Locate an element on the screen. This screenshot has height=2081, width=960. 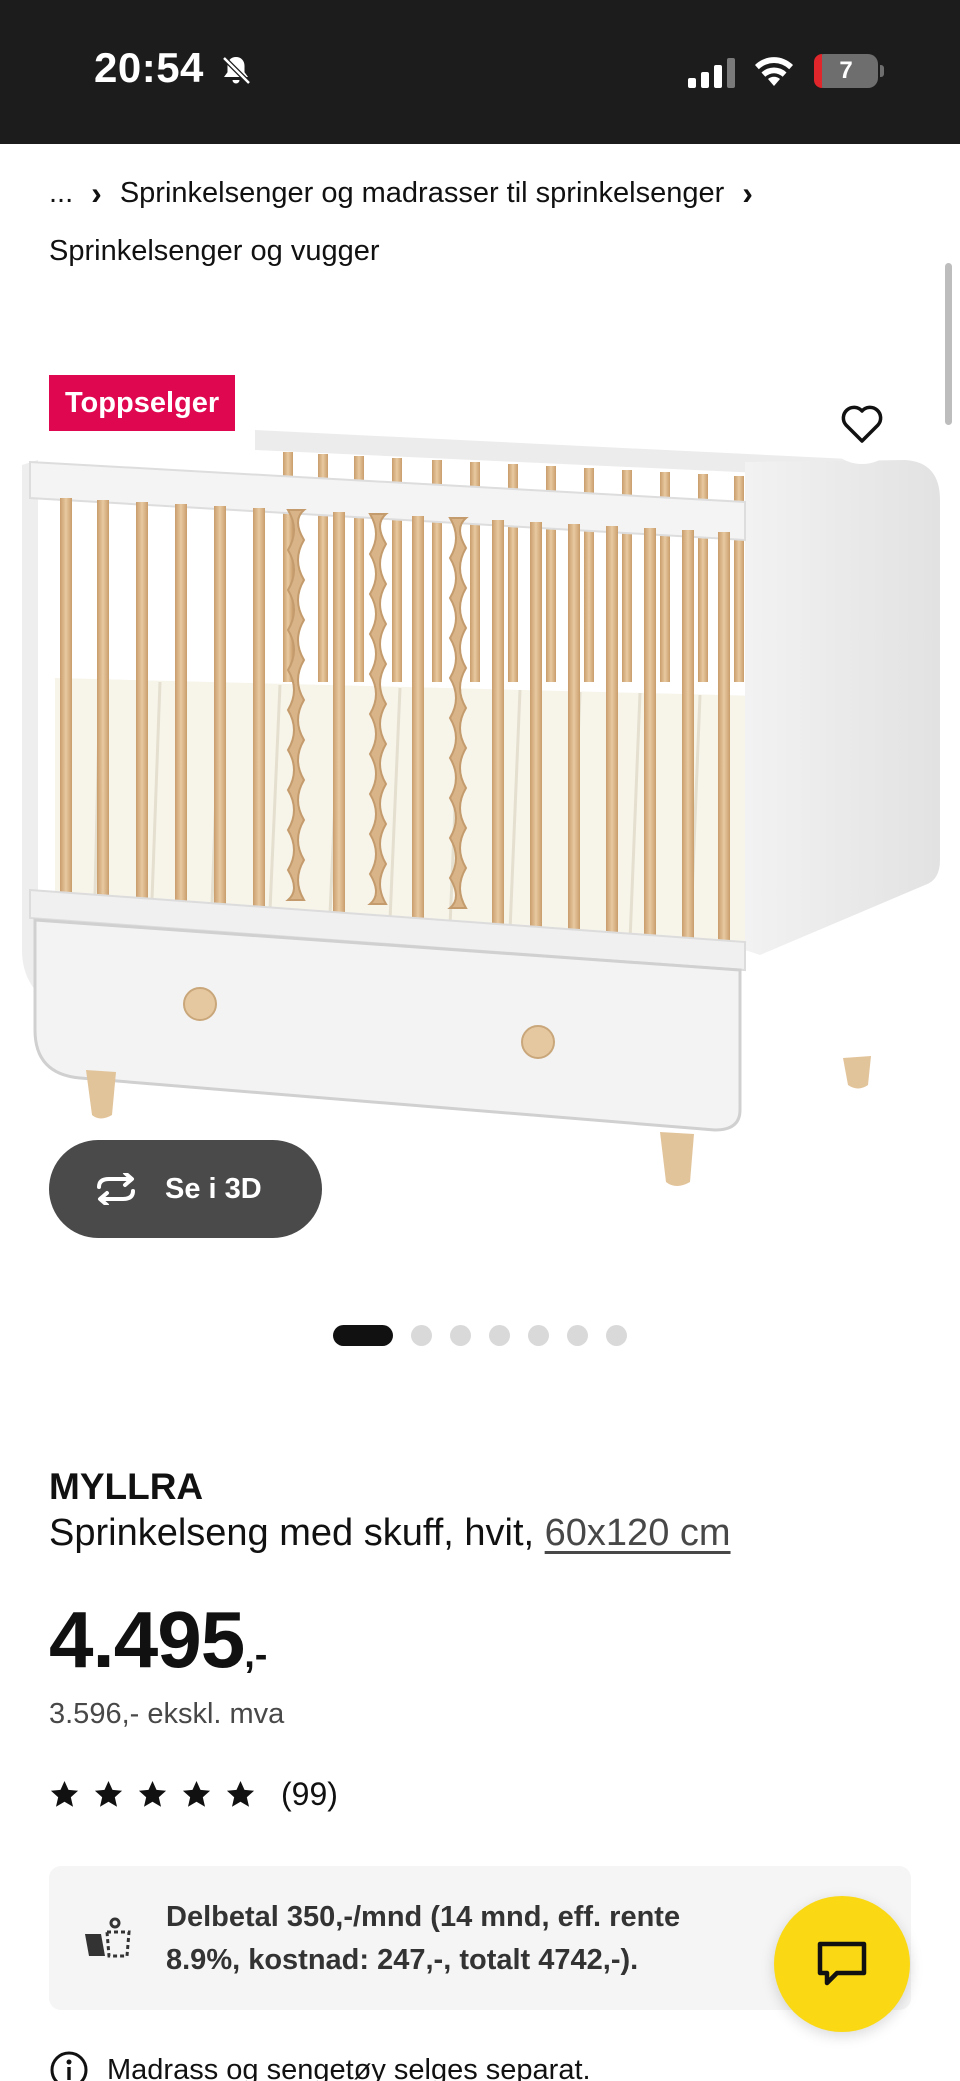
notice-text: Madrass og sengetøy selges separat. is located at coordinates (349, 2067).